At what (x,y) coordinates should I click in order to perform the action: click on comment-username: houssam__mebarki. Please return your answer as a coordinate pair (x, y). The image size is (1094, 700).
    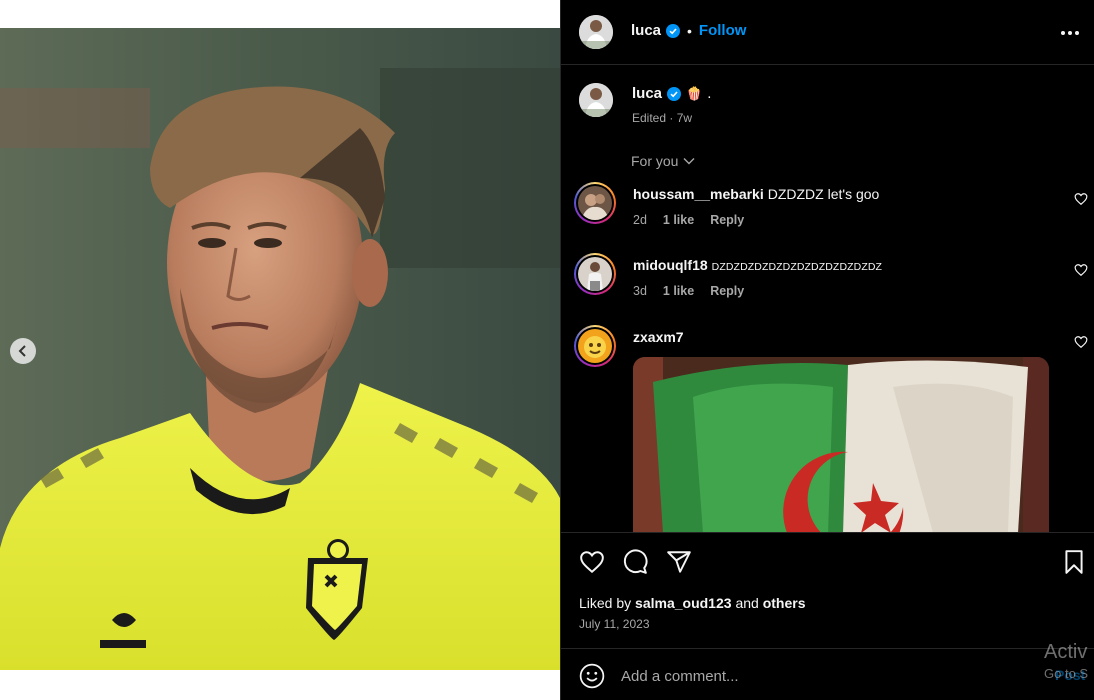
    Looking at the image, I should click on (698, 194).